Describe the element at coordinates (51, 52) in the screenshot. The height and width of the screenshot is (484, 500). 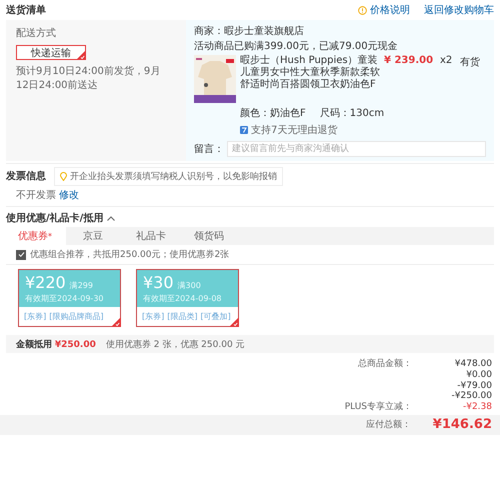
I see `delivery-option: 快递运输` at that location.